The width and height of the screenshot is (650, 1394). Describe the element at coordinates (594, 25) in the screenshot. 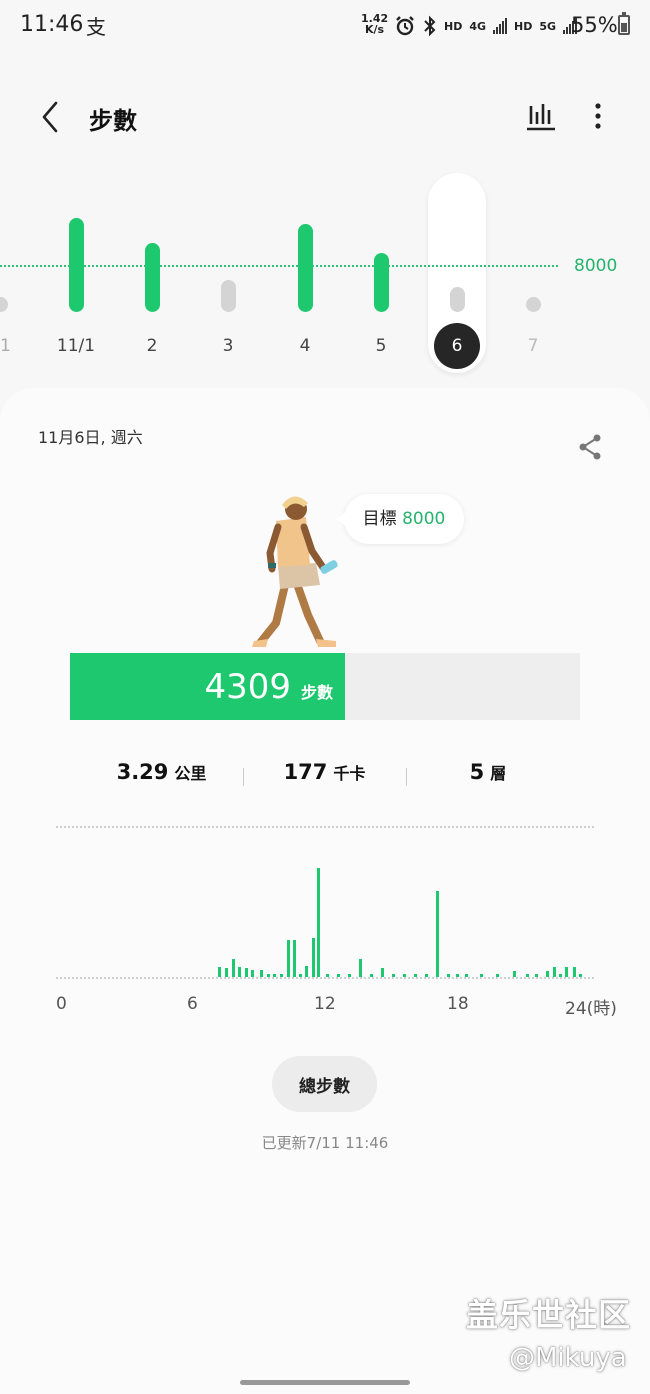

I see `battery-percent: 55%` at that location.